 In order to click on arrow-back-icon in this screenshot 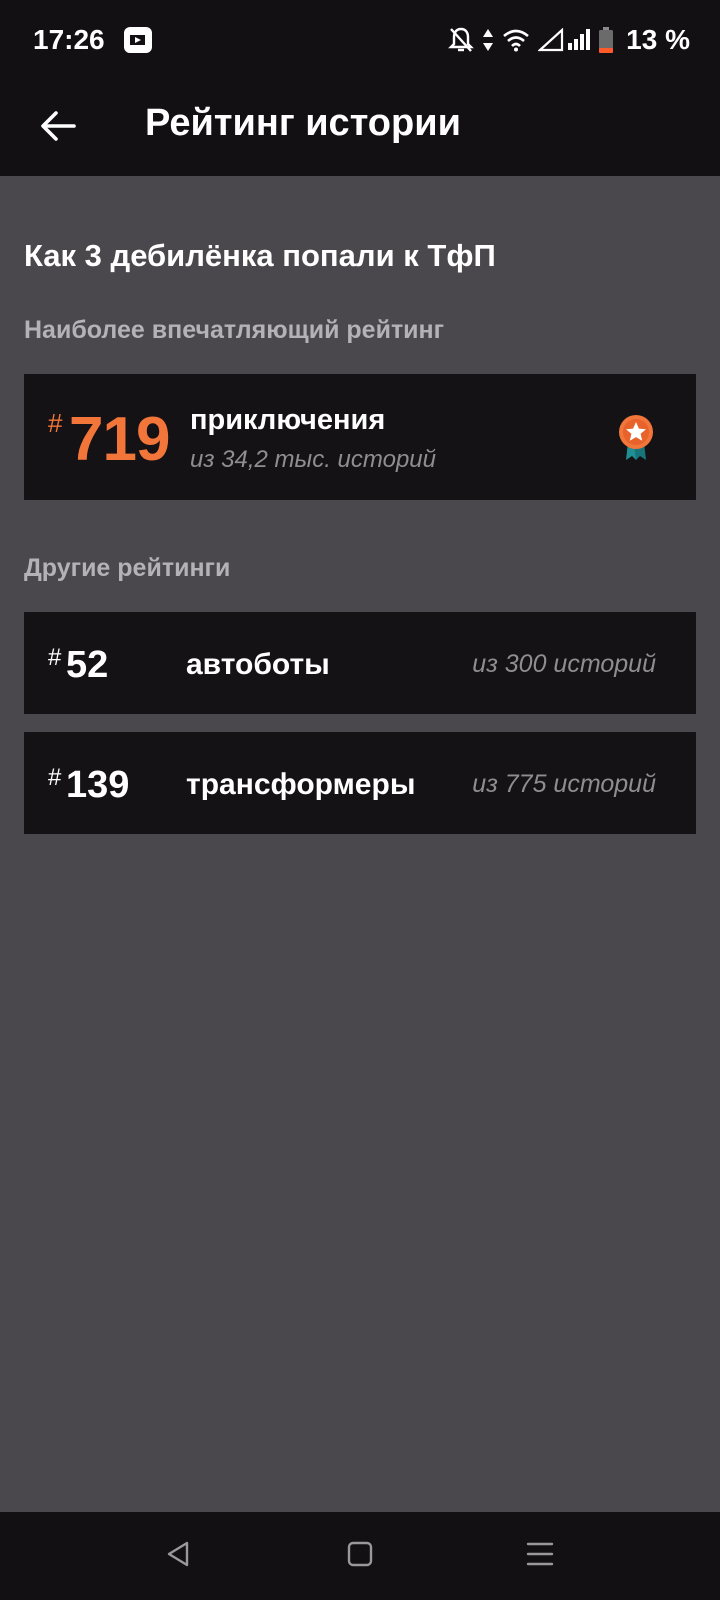, I will do `click(58, 128)`.